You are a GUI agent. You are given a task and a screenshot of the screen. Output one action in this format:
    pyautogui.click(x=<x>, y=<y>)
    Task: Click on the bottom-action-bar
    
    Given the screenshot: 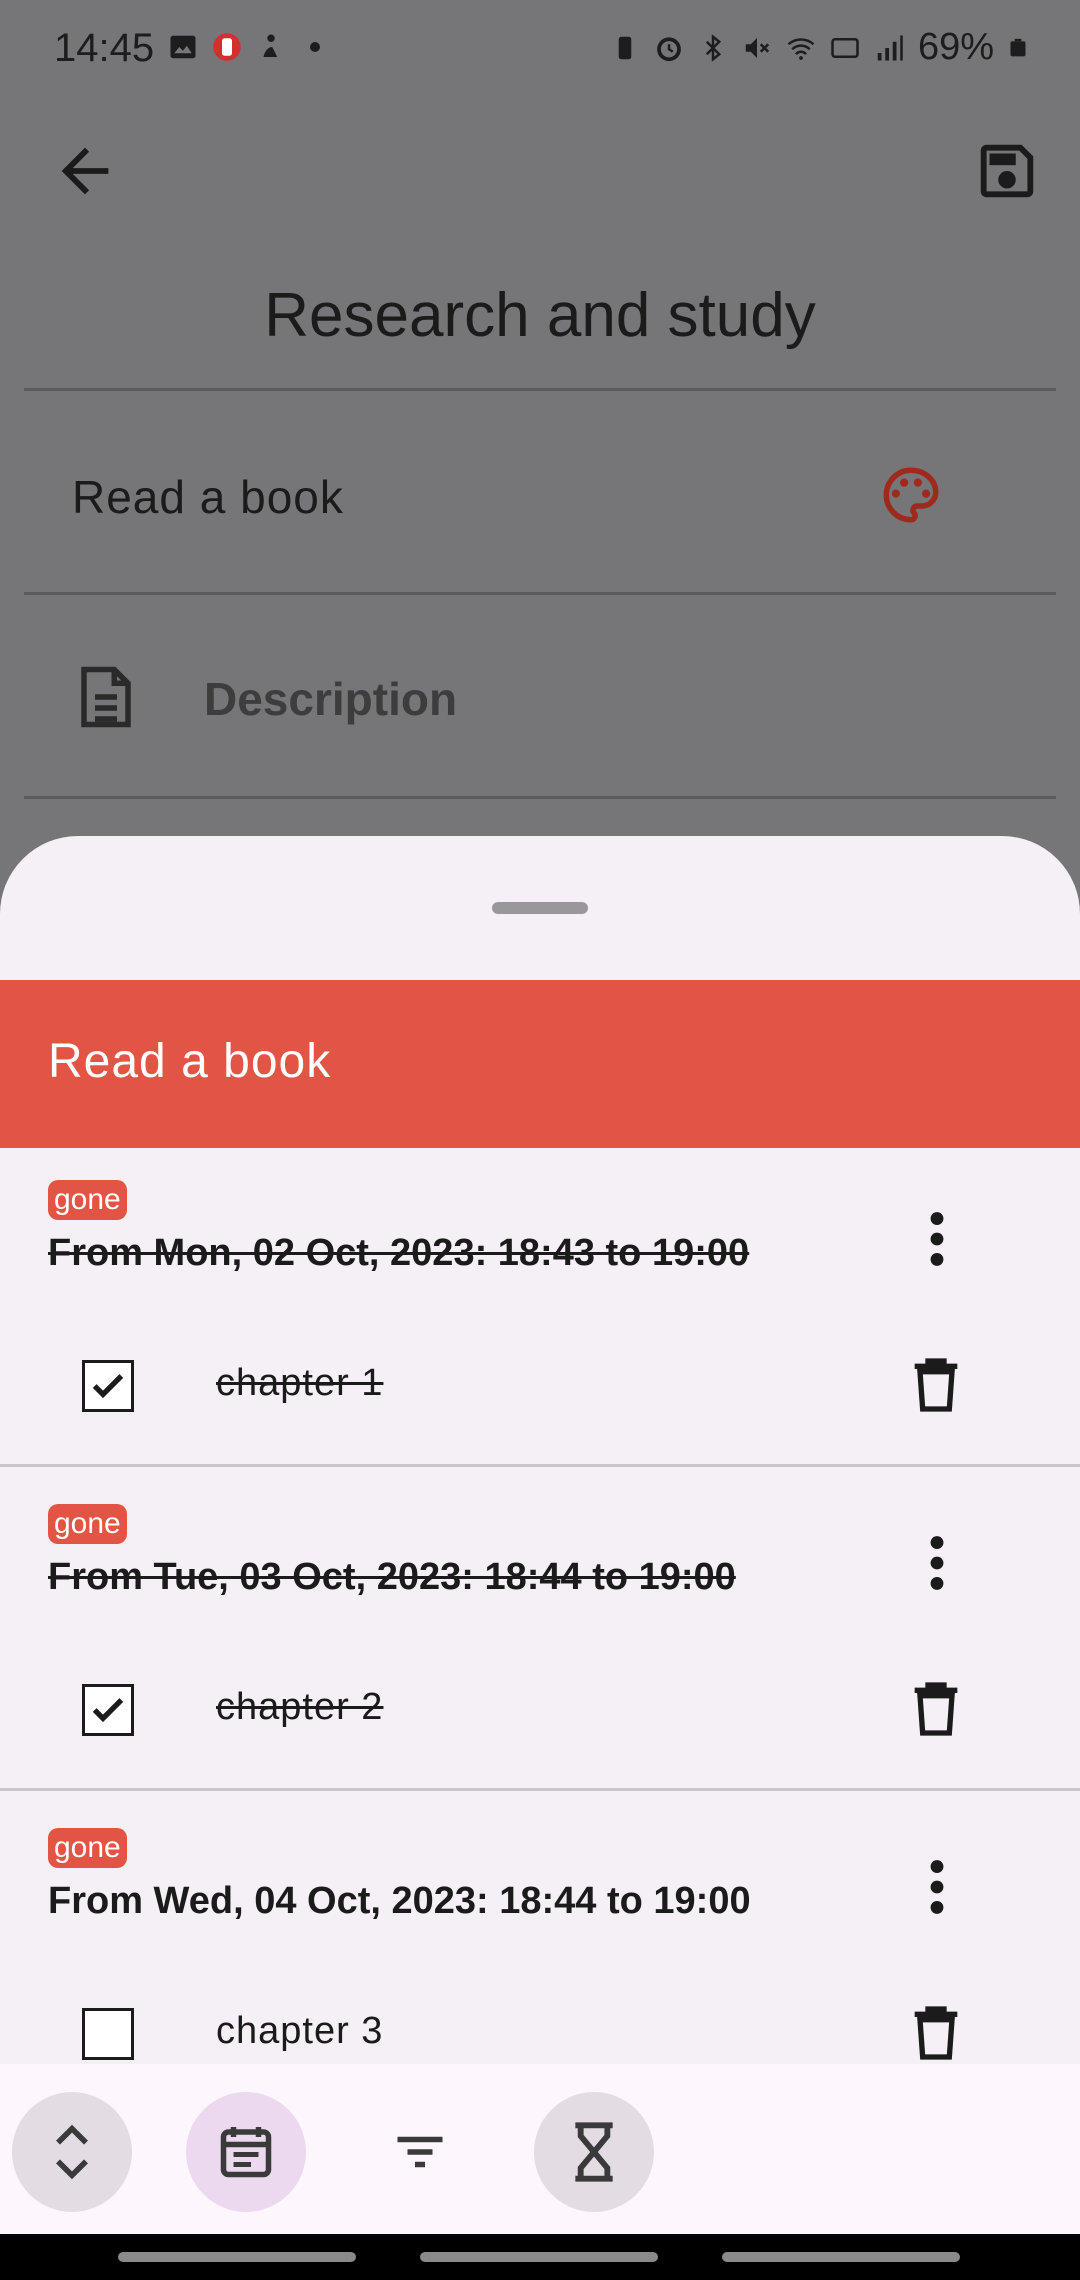 What is the action you would take?
    pyautogui.click(x=540, y=2149)
    